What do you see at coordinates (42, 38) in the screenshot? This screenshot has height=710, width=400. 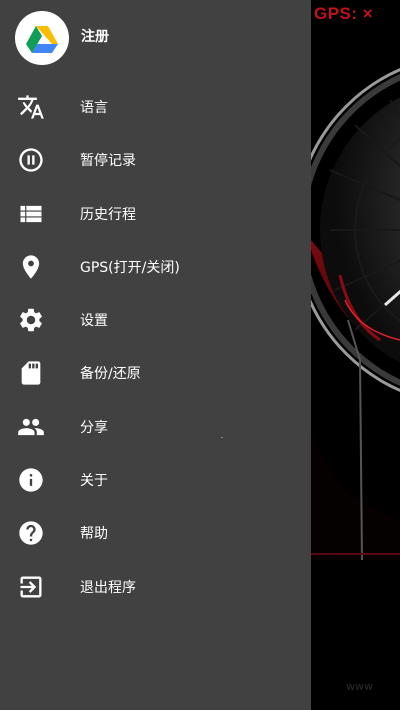 I see `google-drive-icon` at bounding box center [42, 38].